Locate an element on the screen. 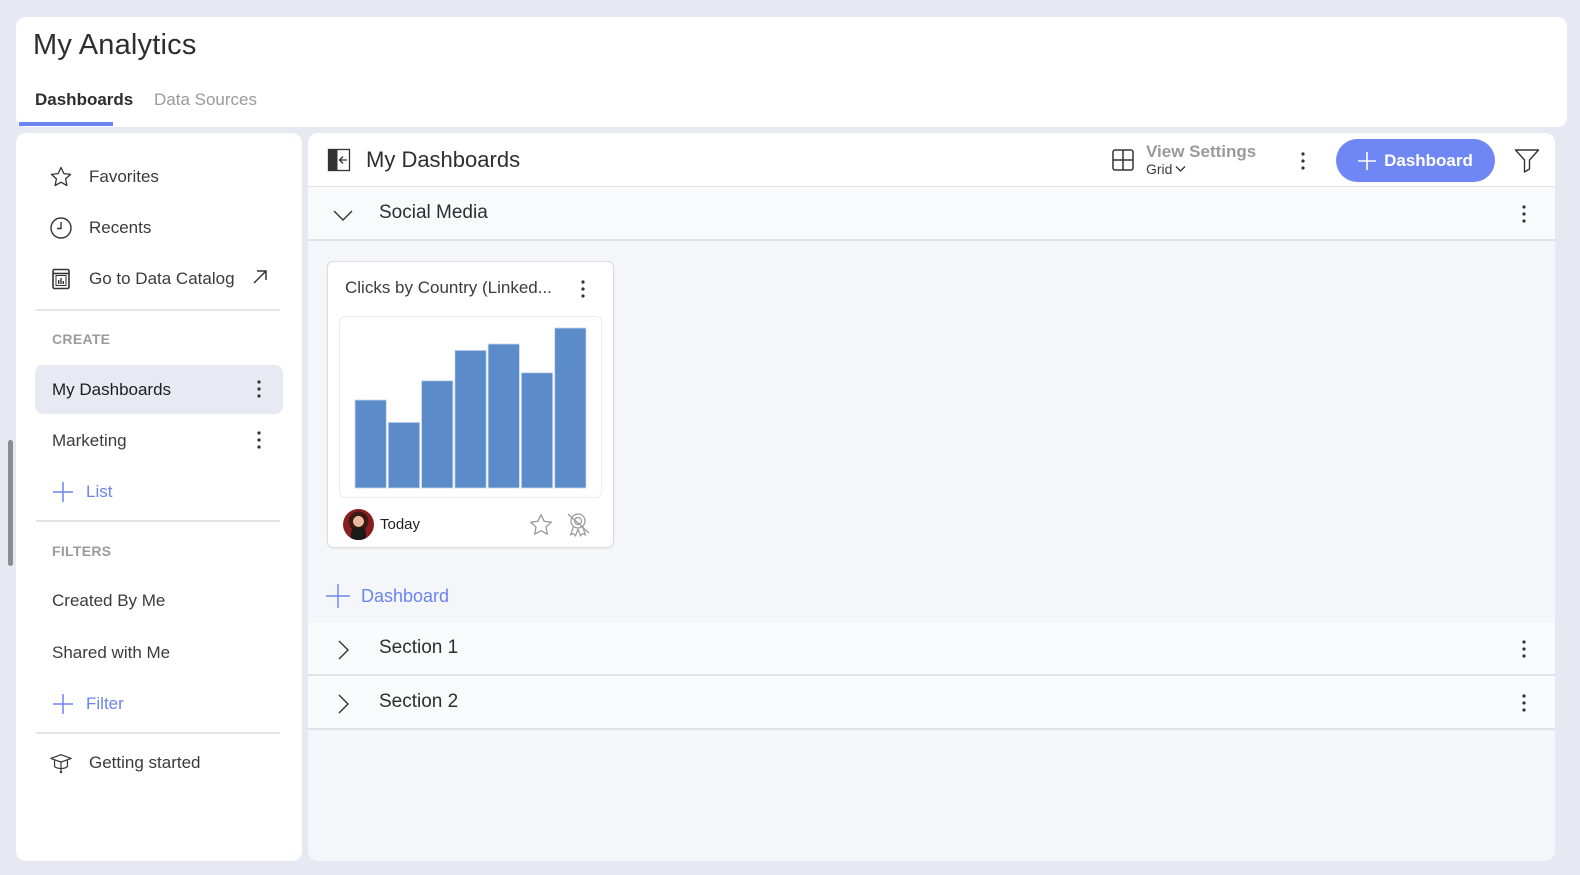  section-title: Social Media is located at coordinates (433, 212).